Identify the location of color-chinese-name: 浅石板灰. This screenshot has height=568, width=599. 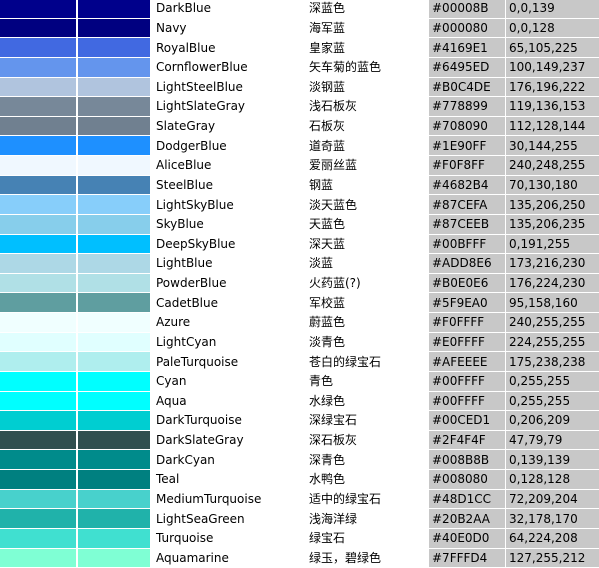
(368, 106).